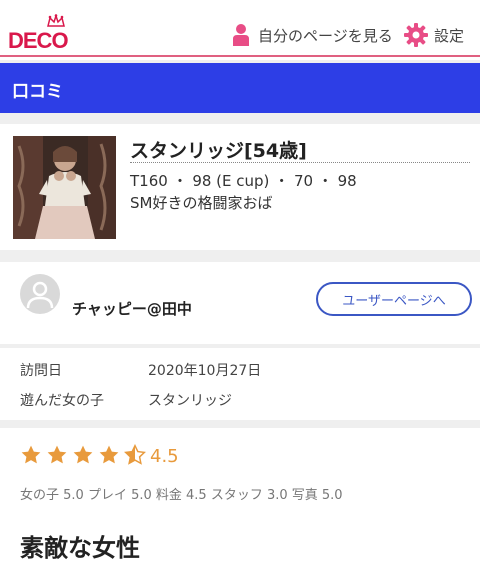  What do you see at coordinates (416, 35) in the screenshot?
I see `gear-icon` at bounding box center [416, 35].